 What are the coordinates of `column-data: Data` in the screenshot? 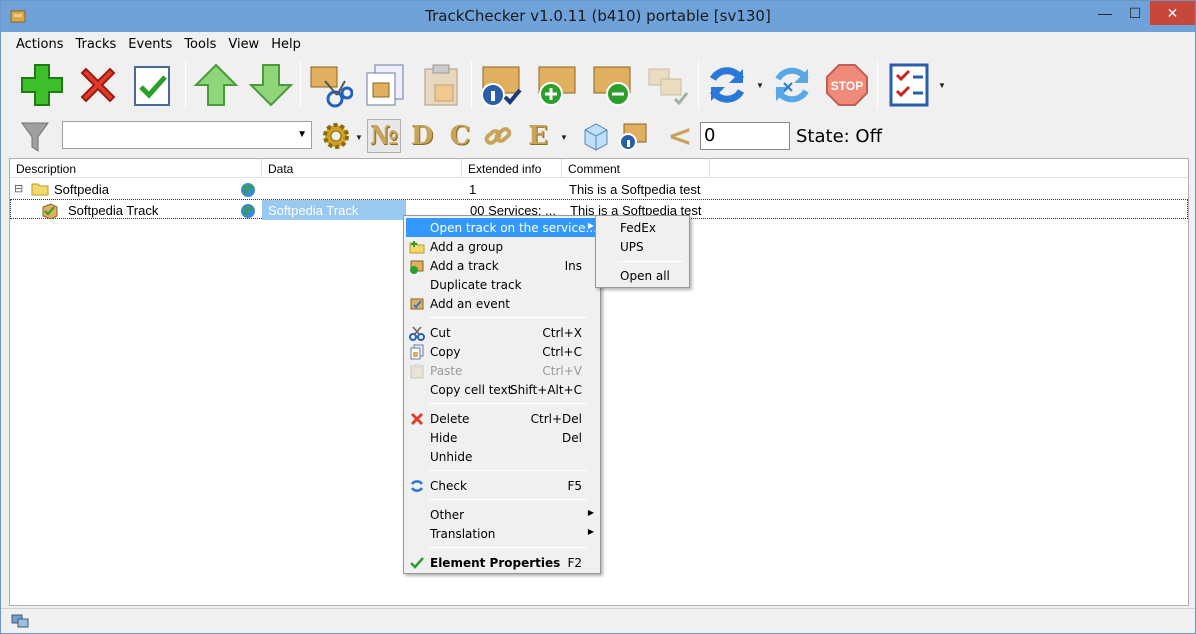 It's located at (362, 168).